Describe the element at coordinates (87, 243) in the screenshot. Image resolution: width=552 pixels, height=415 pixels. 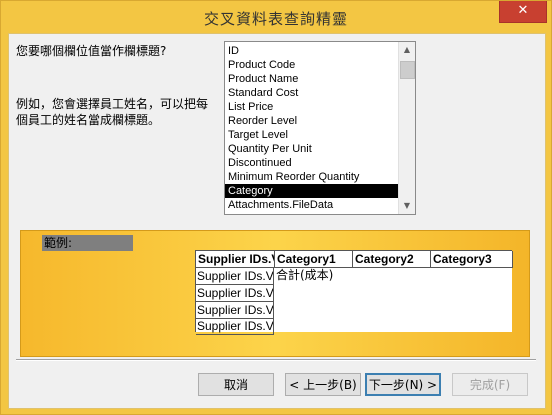
I see `sample-label: 範例:` at that location.